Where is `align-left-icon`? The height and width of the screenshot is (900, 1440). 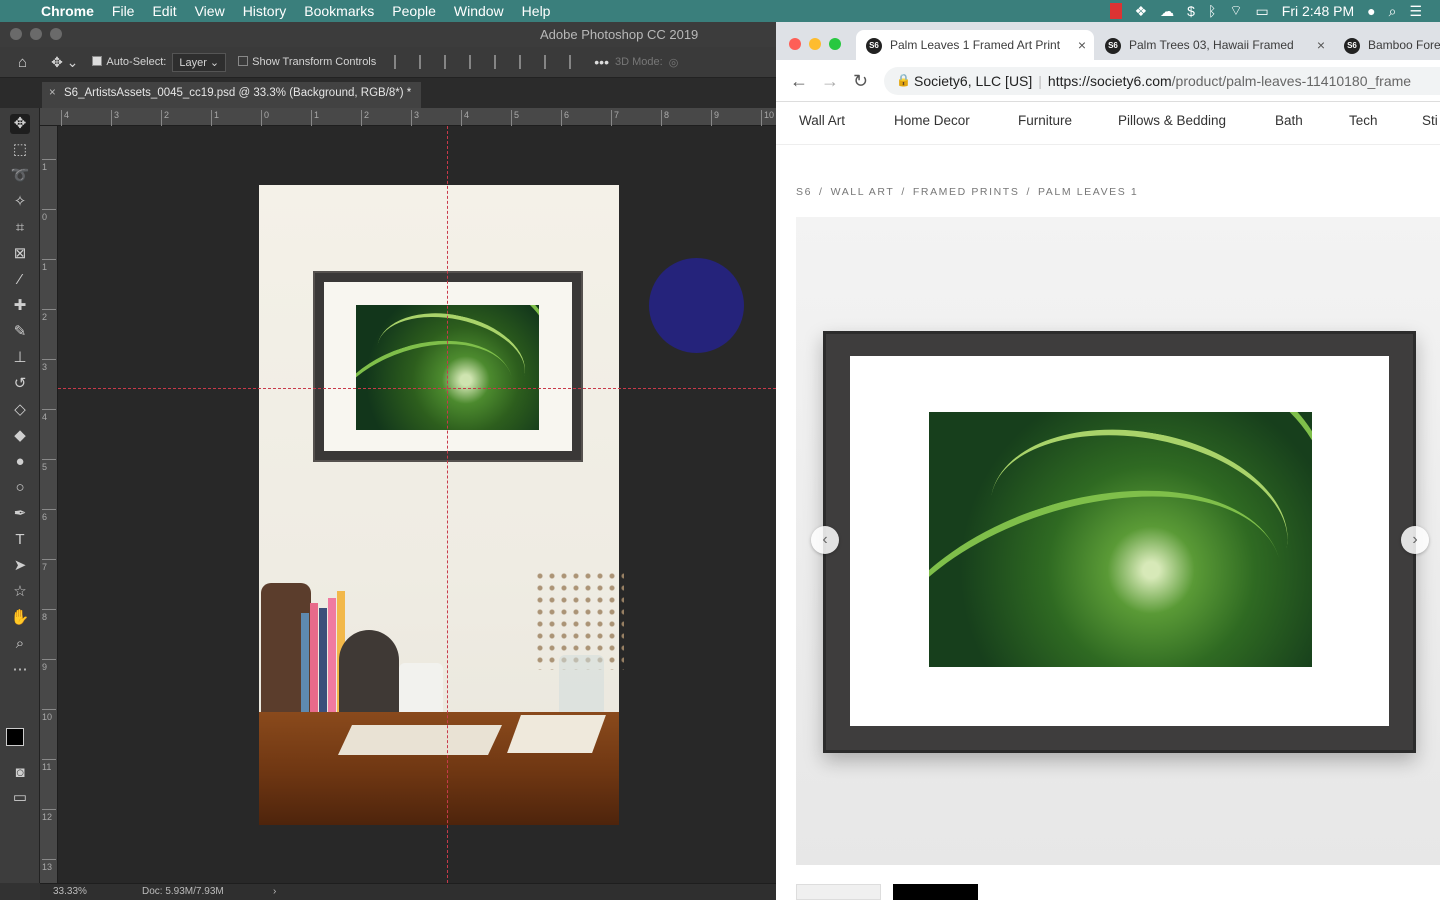
align-left-icon is located at coordinates (403, 62).